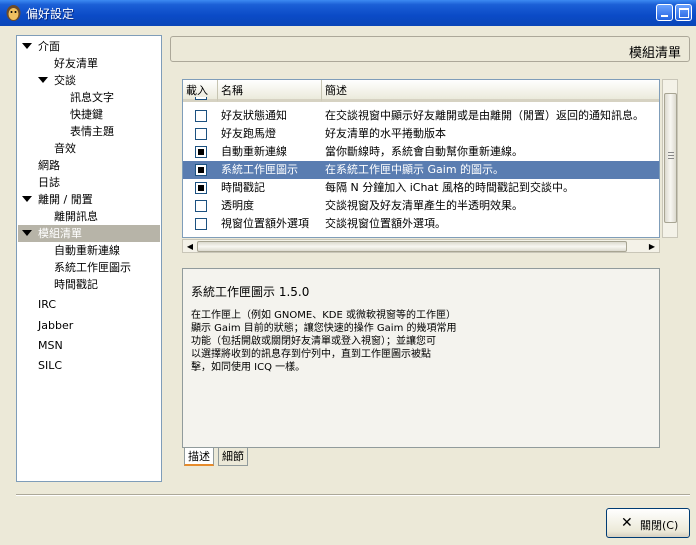 This screenshot has width=696, height=545. I want to click on plugin-summary: 交談視窗及好友清單產生的半透明效果。, so click(424, 205).